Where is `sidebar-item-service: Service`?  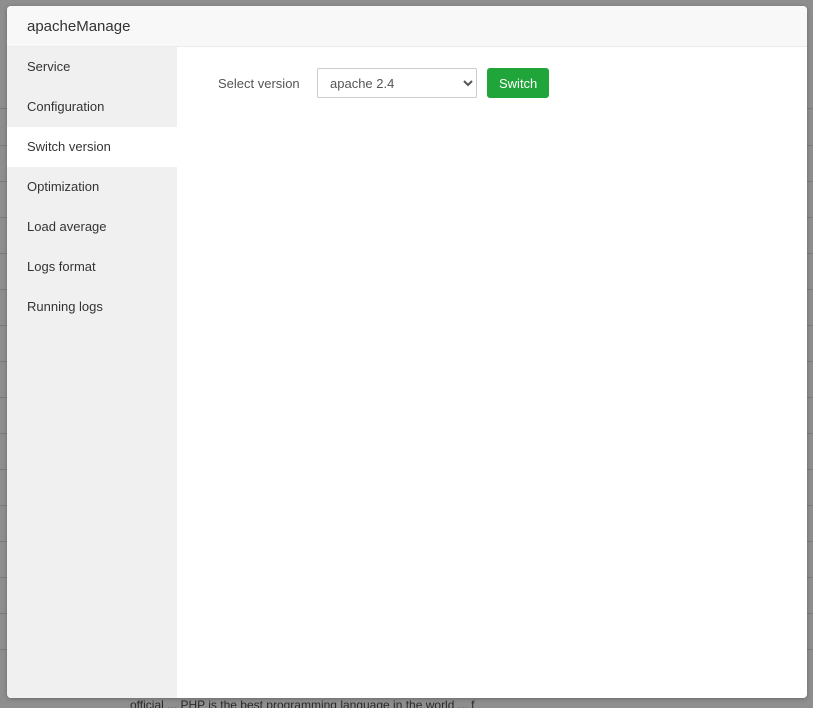
sidebar-item-service: Service is located at coordinates (92, 67).